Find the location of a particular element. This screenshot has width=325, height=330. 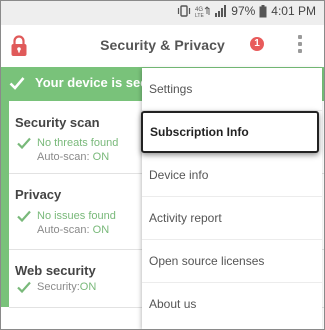

status-icons: 4G LTE 97% 4:01 PM is located at coordinates (246, 11).